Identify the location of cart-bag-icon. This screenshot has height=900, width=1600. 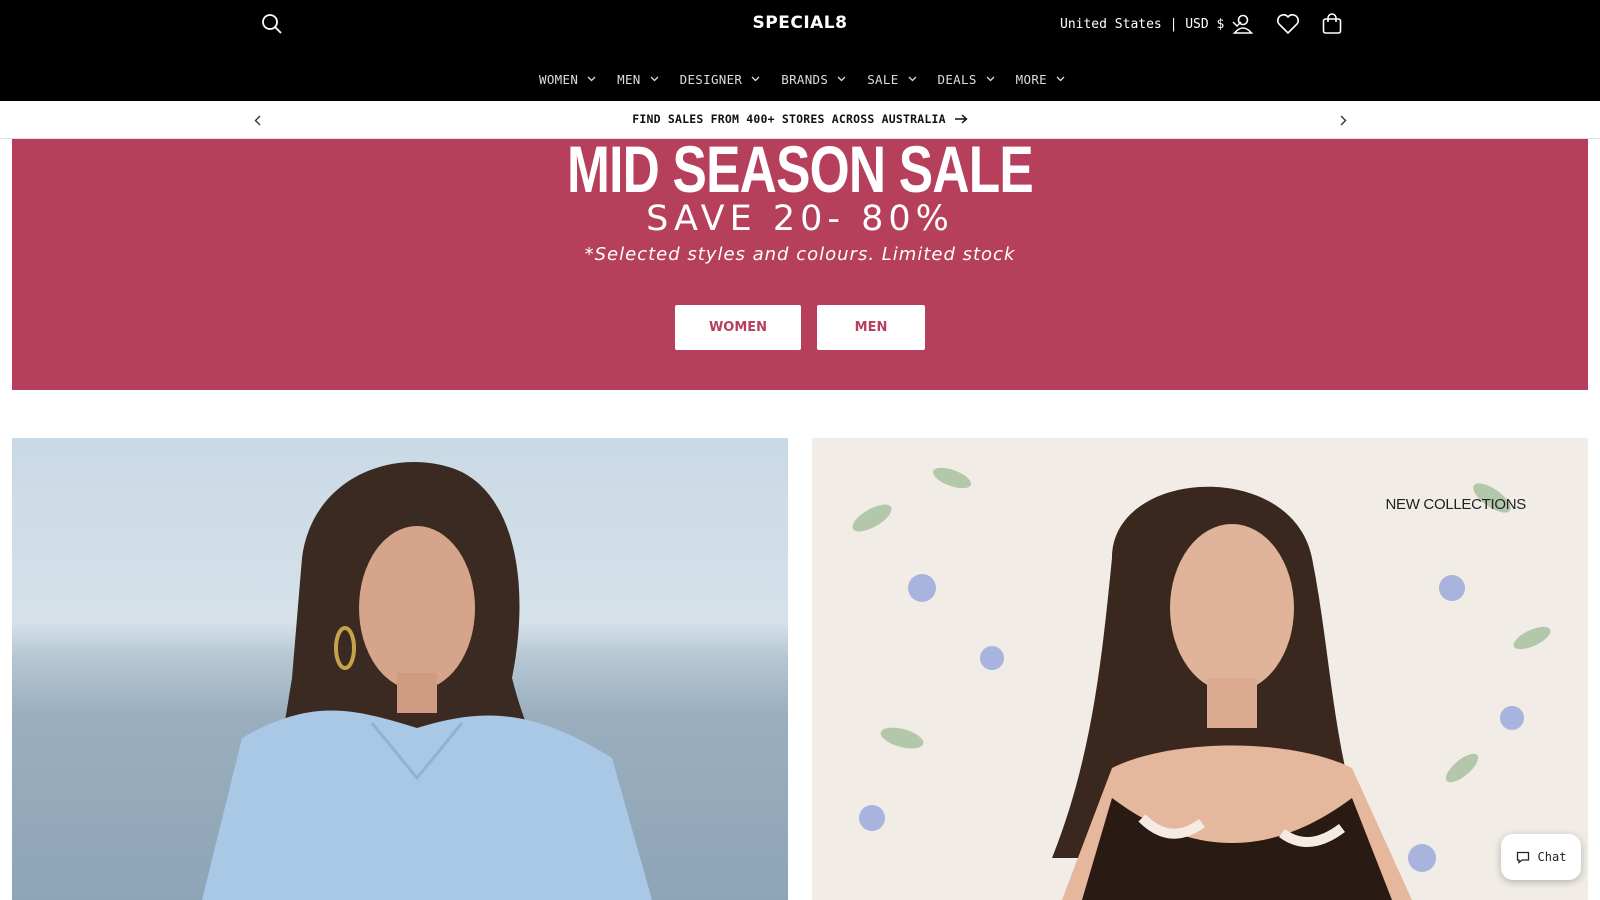
(1332, 23).